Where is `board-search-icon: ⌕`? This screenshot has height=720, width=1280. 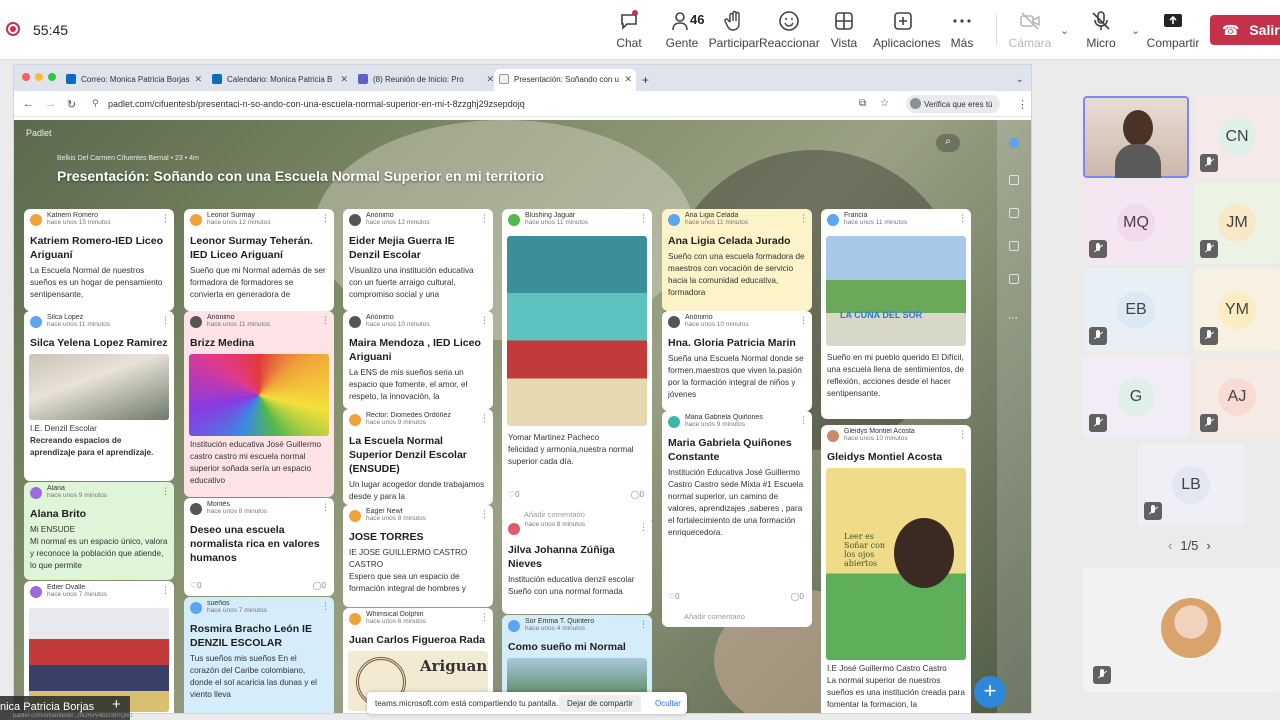 board-search-icon: ⌕ is located at coordinates (948, 143).